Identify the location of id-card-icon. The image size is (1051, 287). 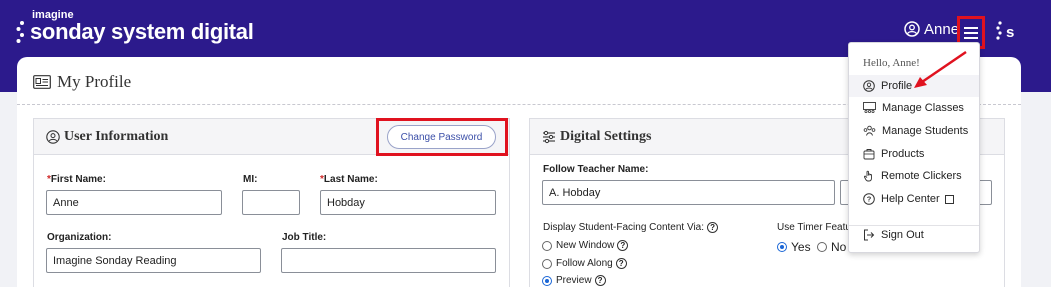
(42, 82).